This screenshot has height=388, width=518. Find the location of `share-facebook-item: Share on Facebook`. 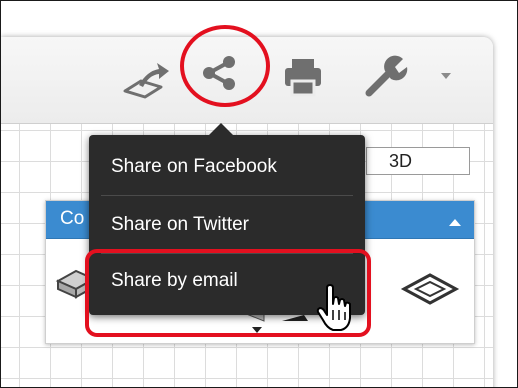

share-facebook-item: Share on Facebook is located at coordinates (227, 167).